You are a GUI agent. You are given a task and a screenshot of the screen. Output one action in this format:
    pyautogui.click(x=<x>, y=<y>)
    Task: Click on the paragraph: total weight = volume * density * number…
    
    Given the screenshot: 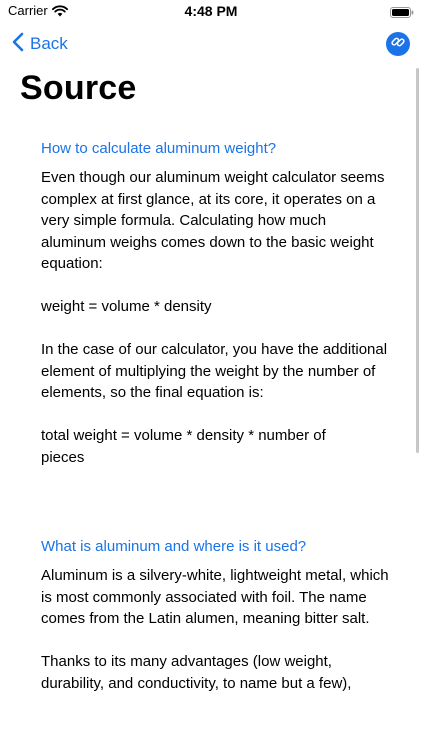 What is the action you would take?
    pyautogui.click(x=183, y=446)
    